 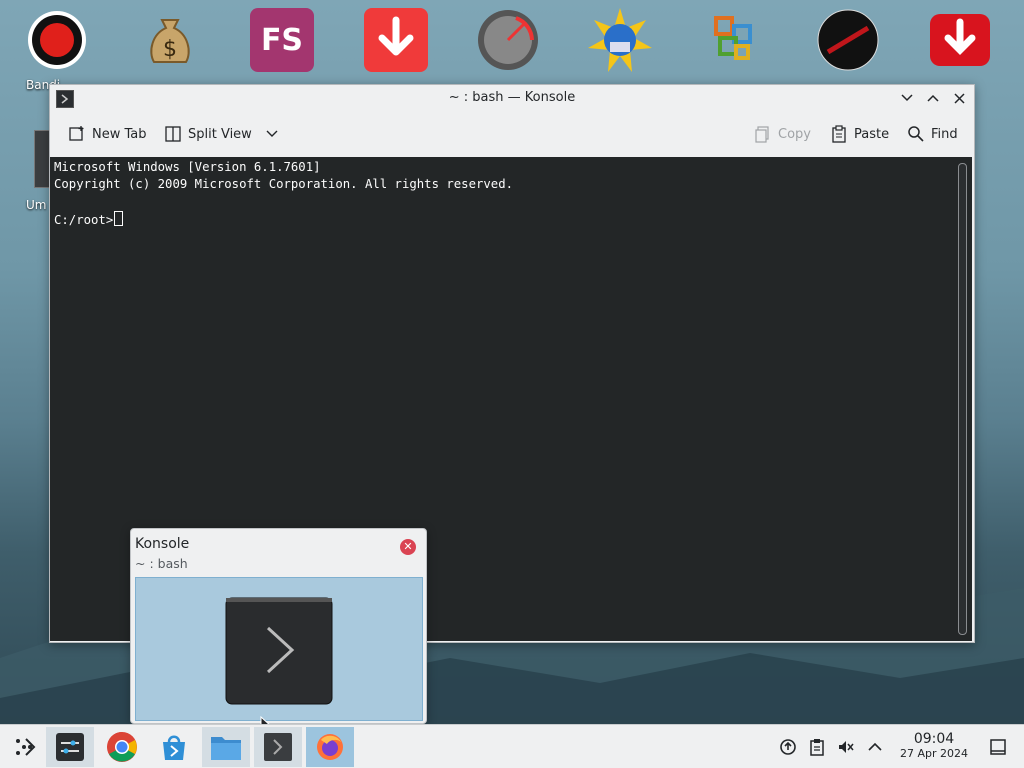 What do you see at coordinates (620, 40) in the screenshot?
I see `globe-icon` at bounding box center [620, 40].